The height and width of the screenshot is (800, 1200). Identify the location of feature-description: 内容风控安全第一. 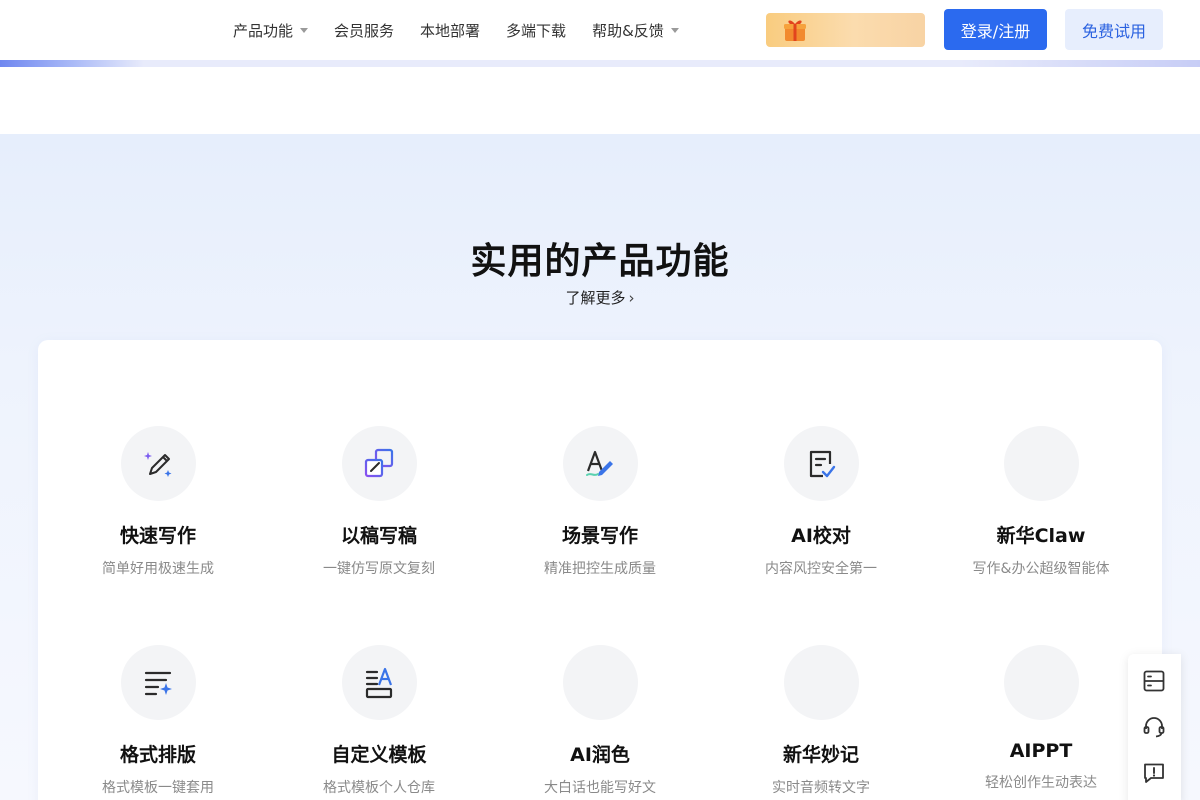
(821, 569).